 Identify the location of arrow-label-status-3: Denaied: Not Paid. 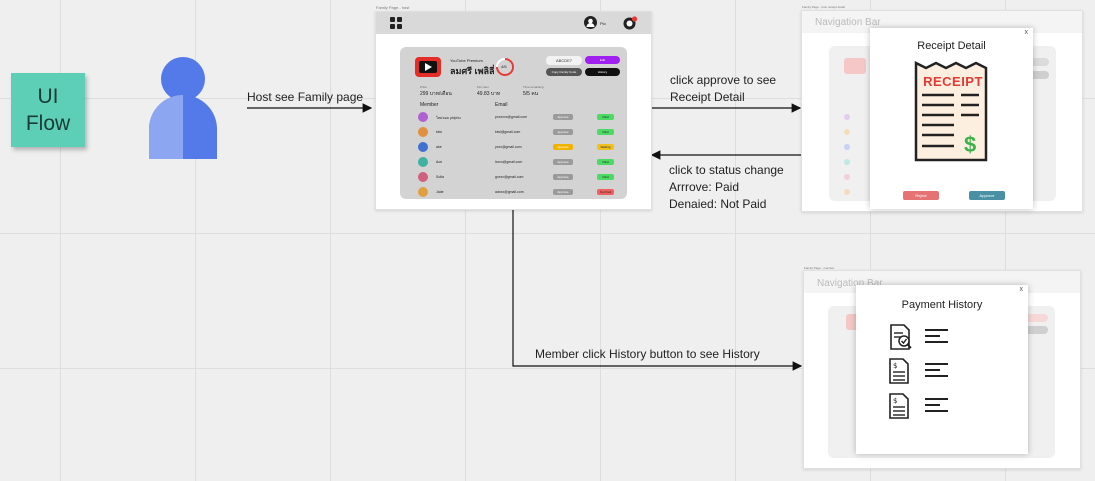
(718, 204).